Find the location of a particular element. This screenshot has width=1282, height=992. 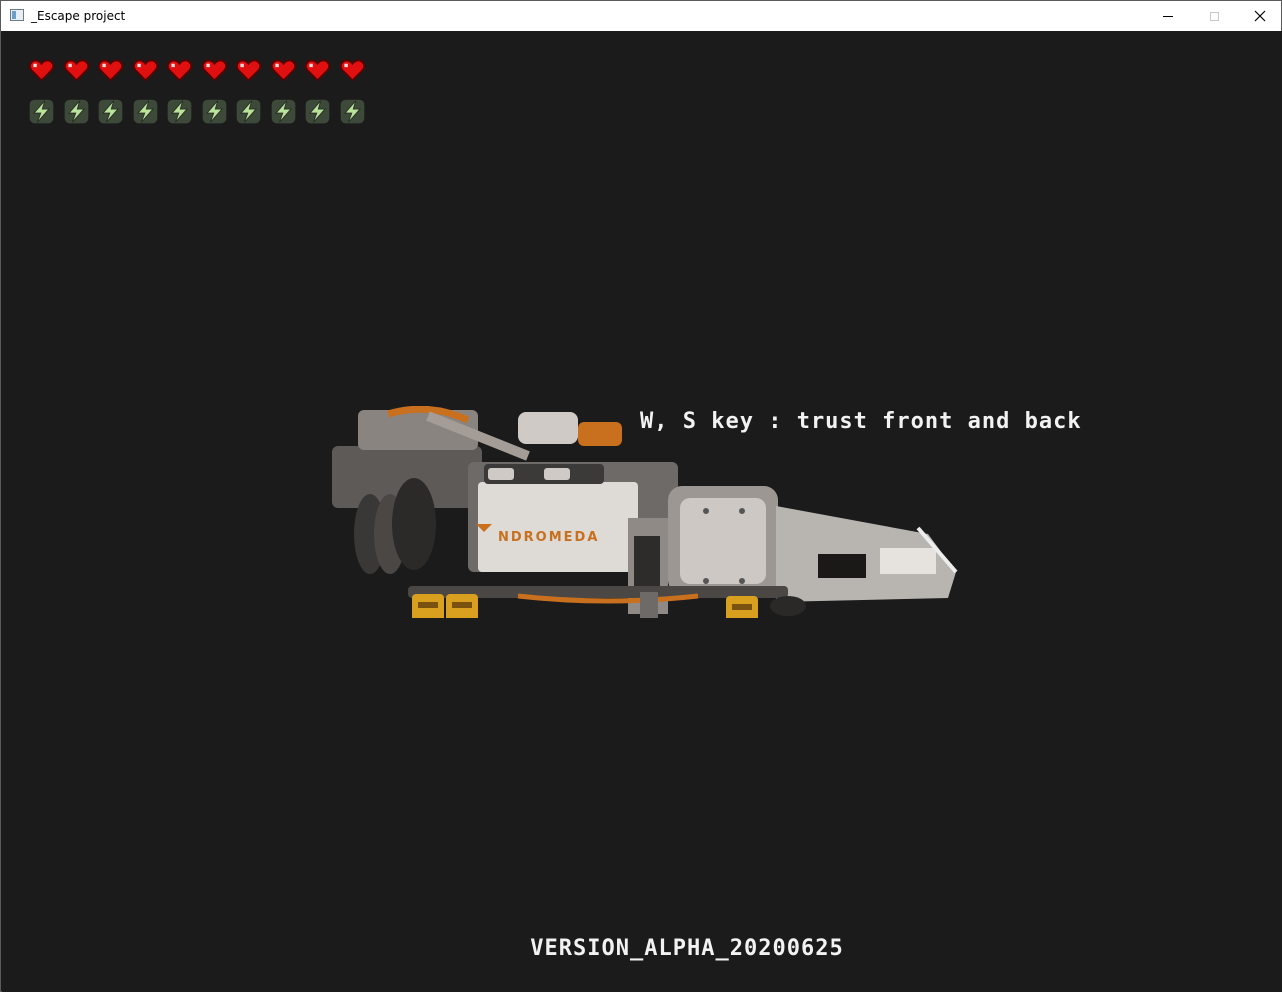

maximize-icon is located at coordinates (1214, 16).